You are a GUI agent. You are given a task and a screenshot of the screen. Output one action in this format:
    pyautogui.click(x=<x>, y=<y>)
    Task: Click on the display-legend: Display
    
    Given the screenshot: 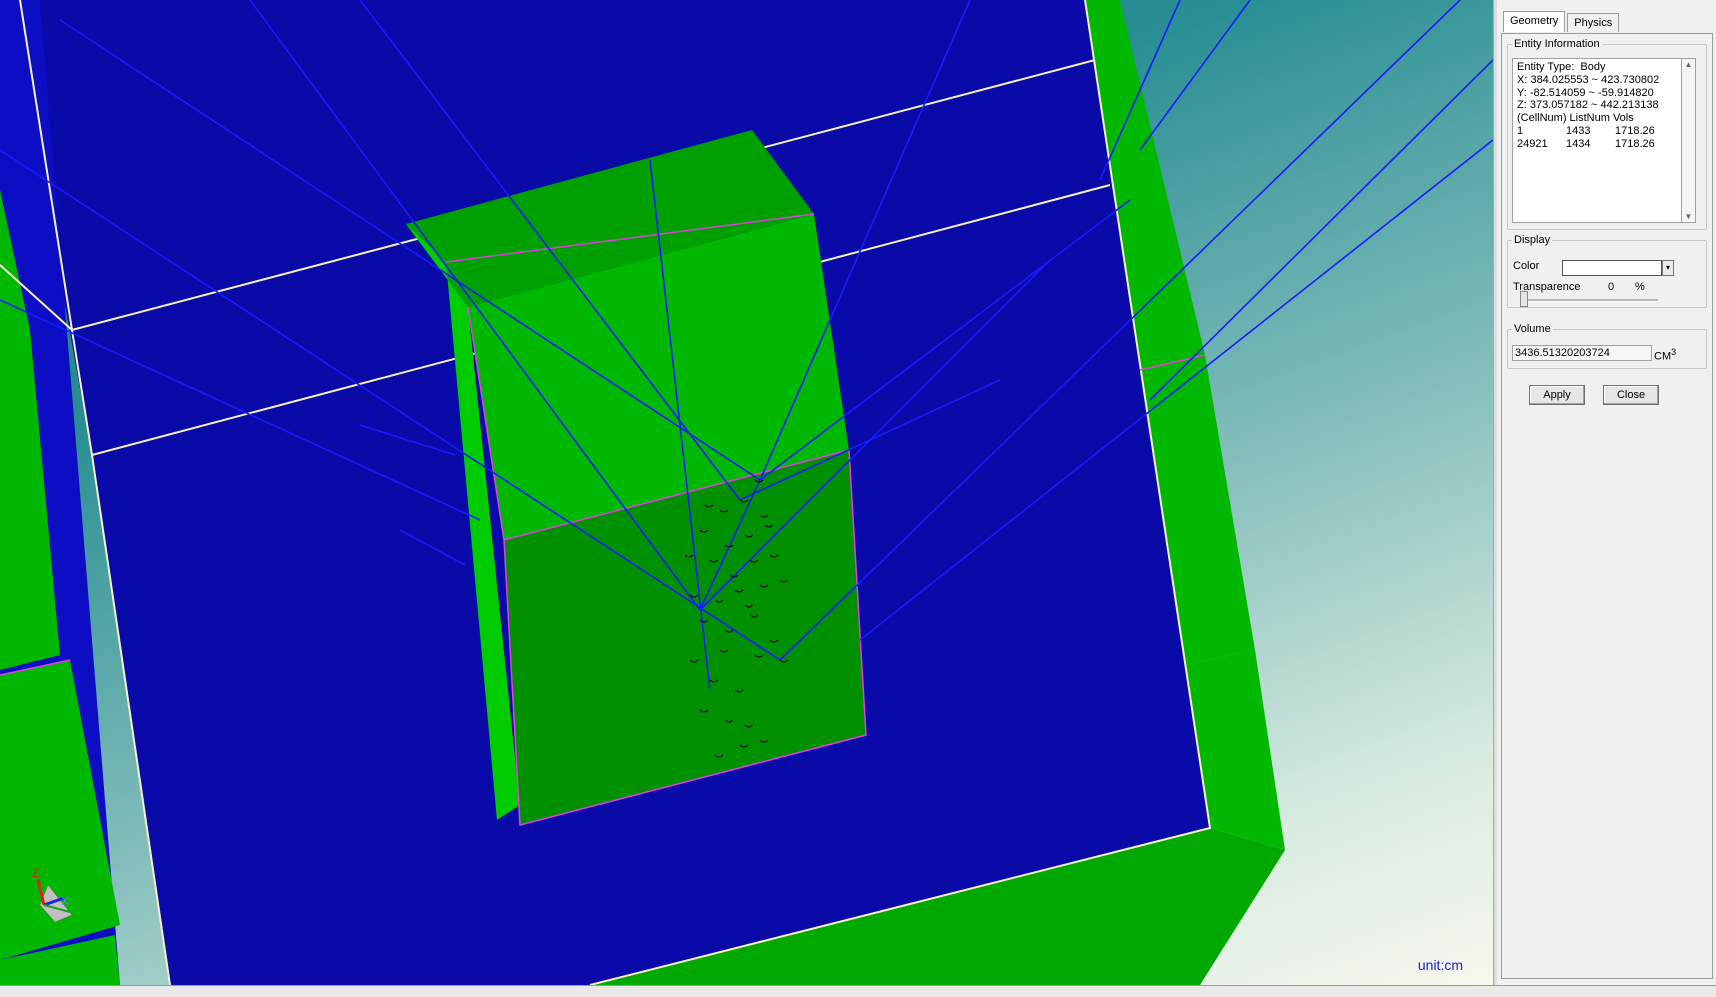 What is the action you would take?
    pyautogui.click(x=1532, y=240)
    